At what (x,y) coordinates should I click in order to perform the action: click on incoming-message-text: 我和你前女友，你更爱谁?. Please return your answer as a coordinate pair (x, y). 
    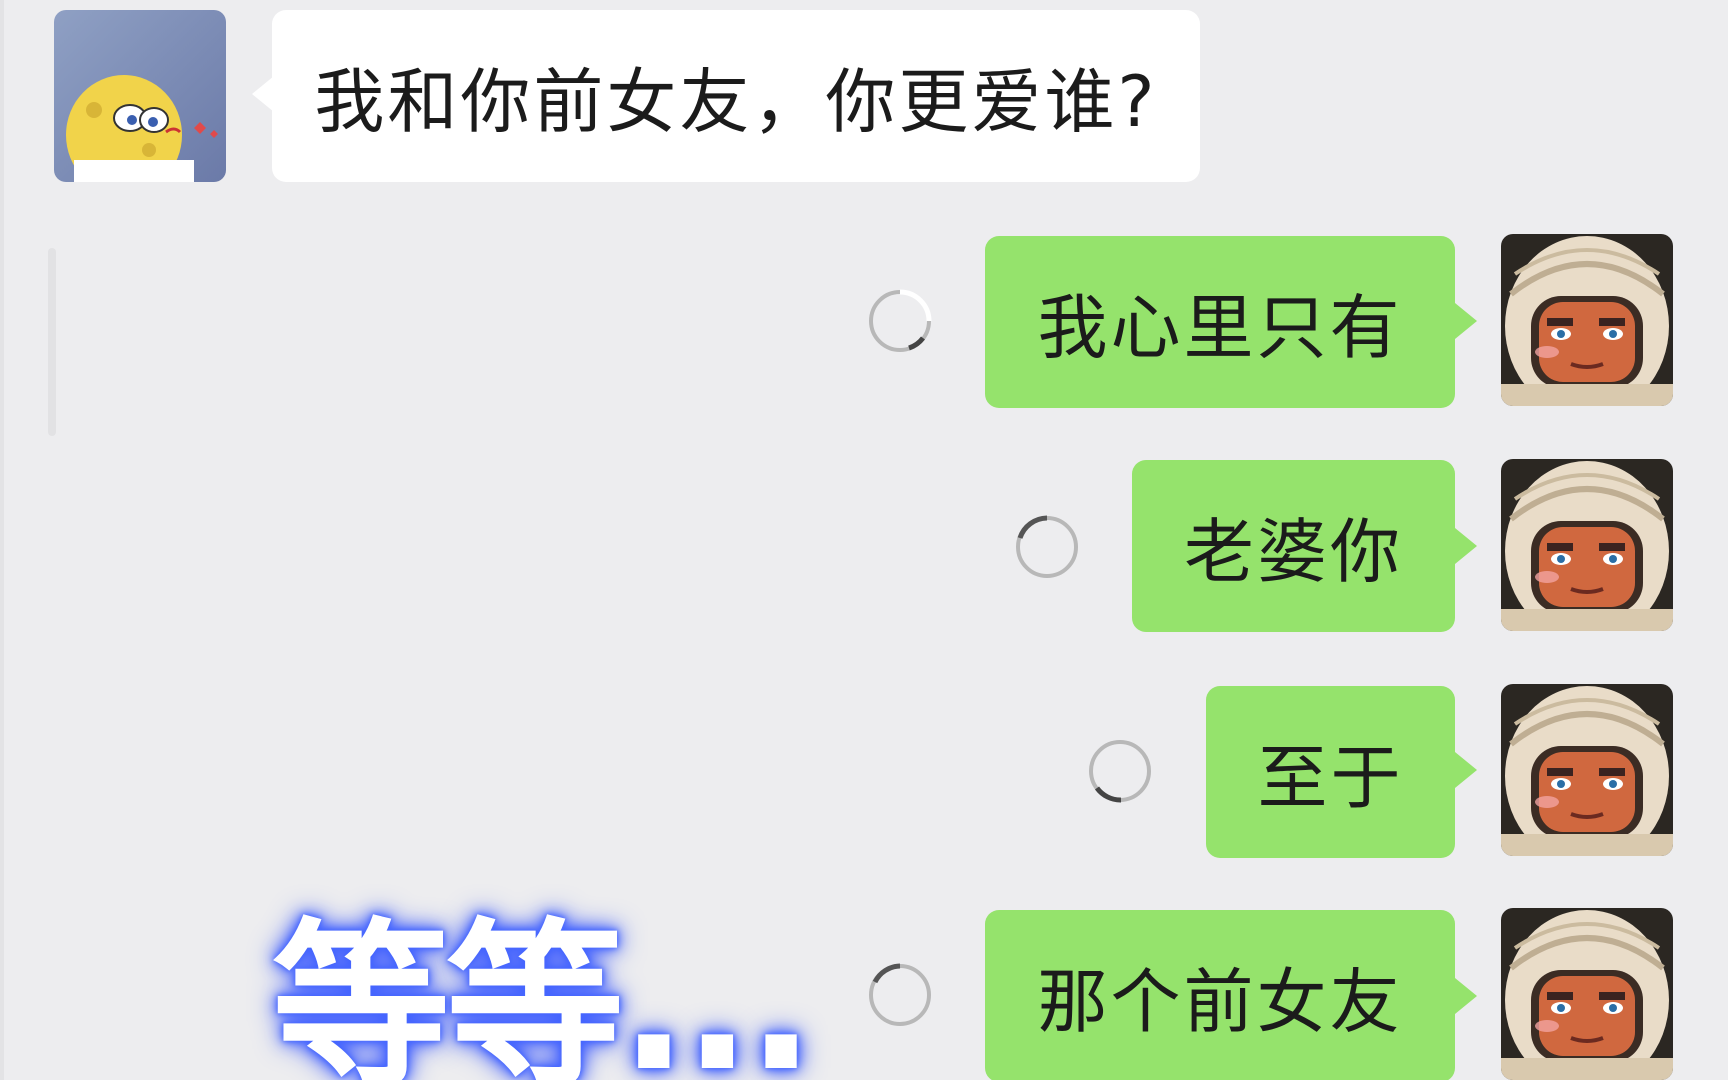
    Looking at the image, I should click on (736, 101).